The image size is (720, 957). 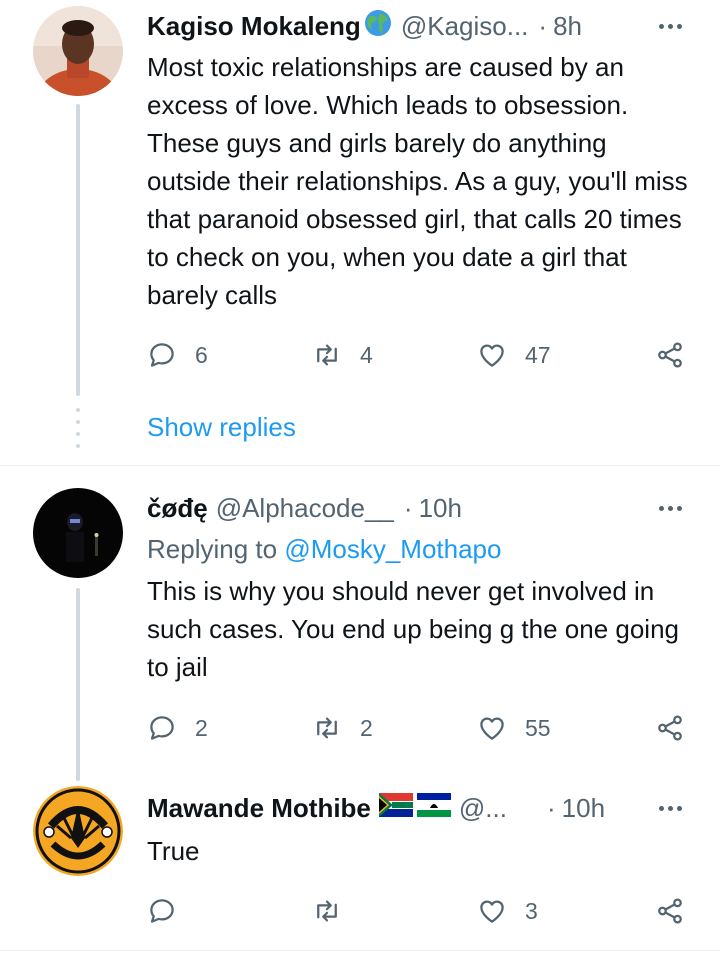 What do you see at coordinates (378, 26) in the screenshot?
I see `globe-icon` at bounding box center [378, 26].